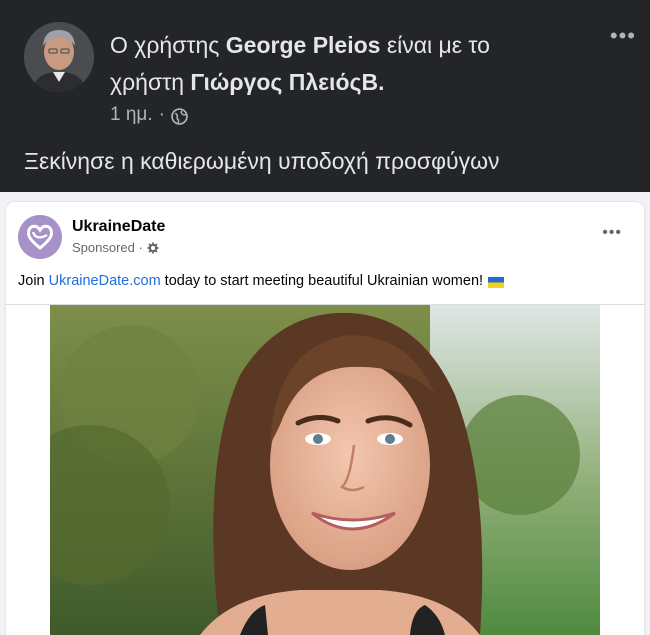  I want to click on header-prefix: Ο χρήστης, so click(165, 45).